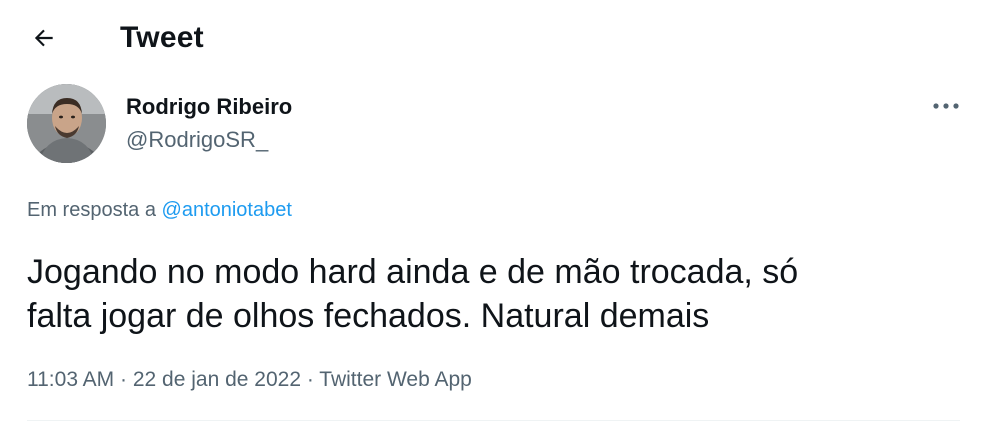 The width and height of the screenshot is (991, 423). Describe the element at coordinates (217, 379) in the screenshot. I see `tweet-date: 22 de jan de 2022` at that location.